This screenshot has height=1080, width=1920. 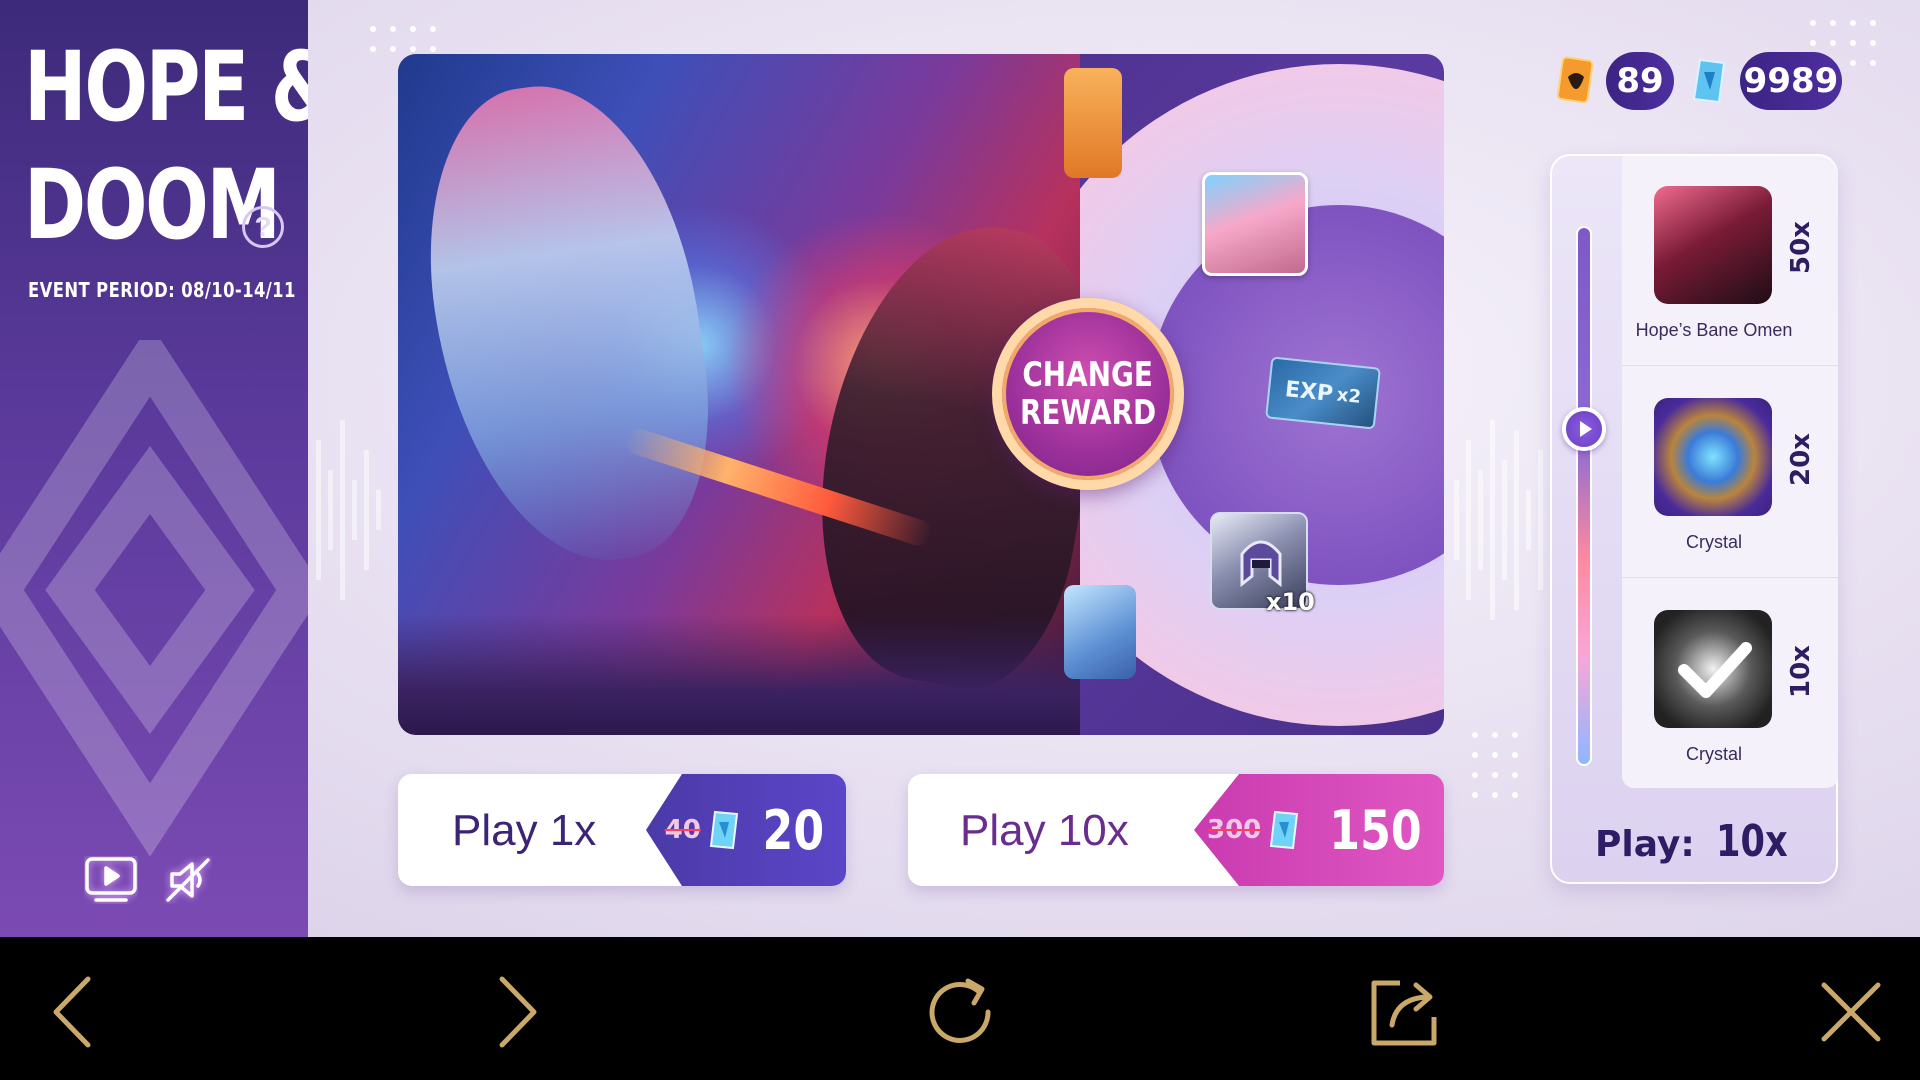 I want to click on event-info-panel: HOPE & DOOM ? EVENT PERIOD: 08/10-14/11, so click(x=154, y=468).